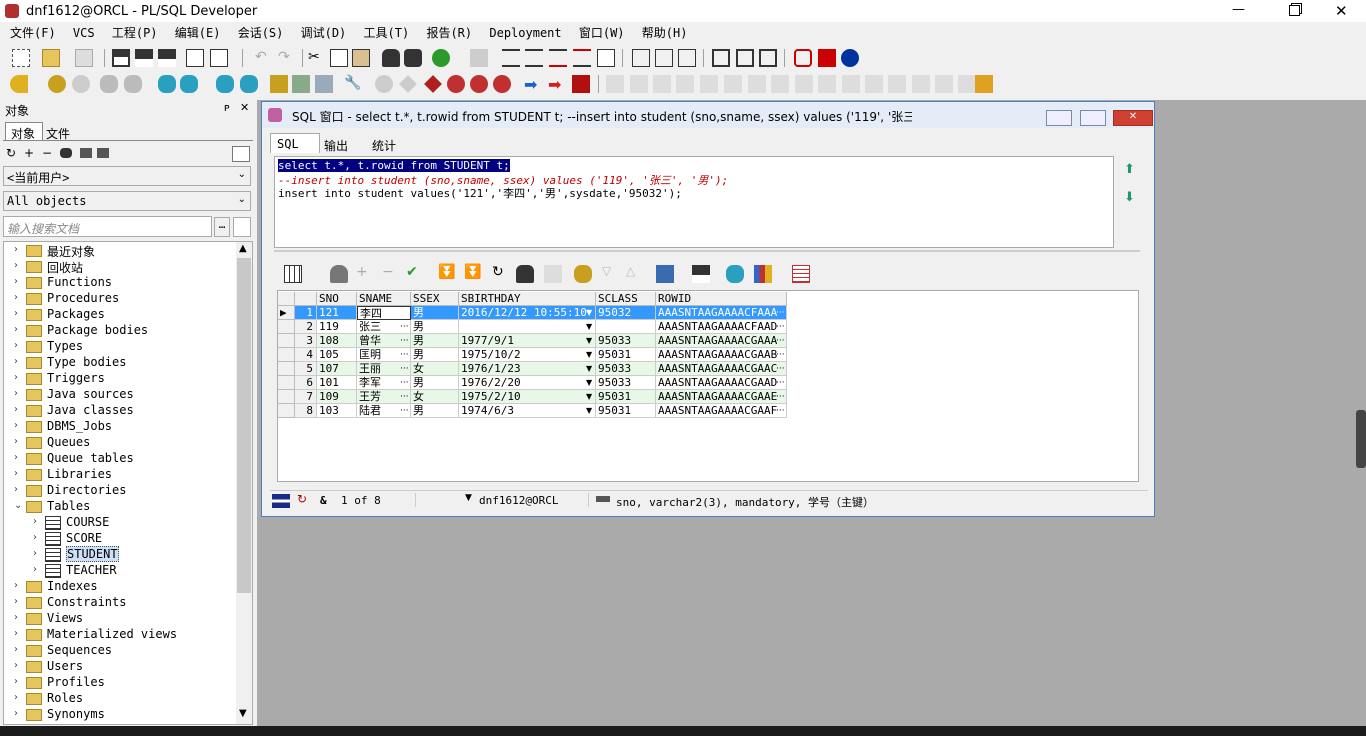  Describe the element at coordinates (635, 273) in the screenshot. I see `prev-up-icon: △` at that location.